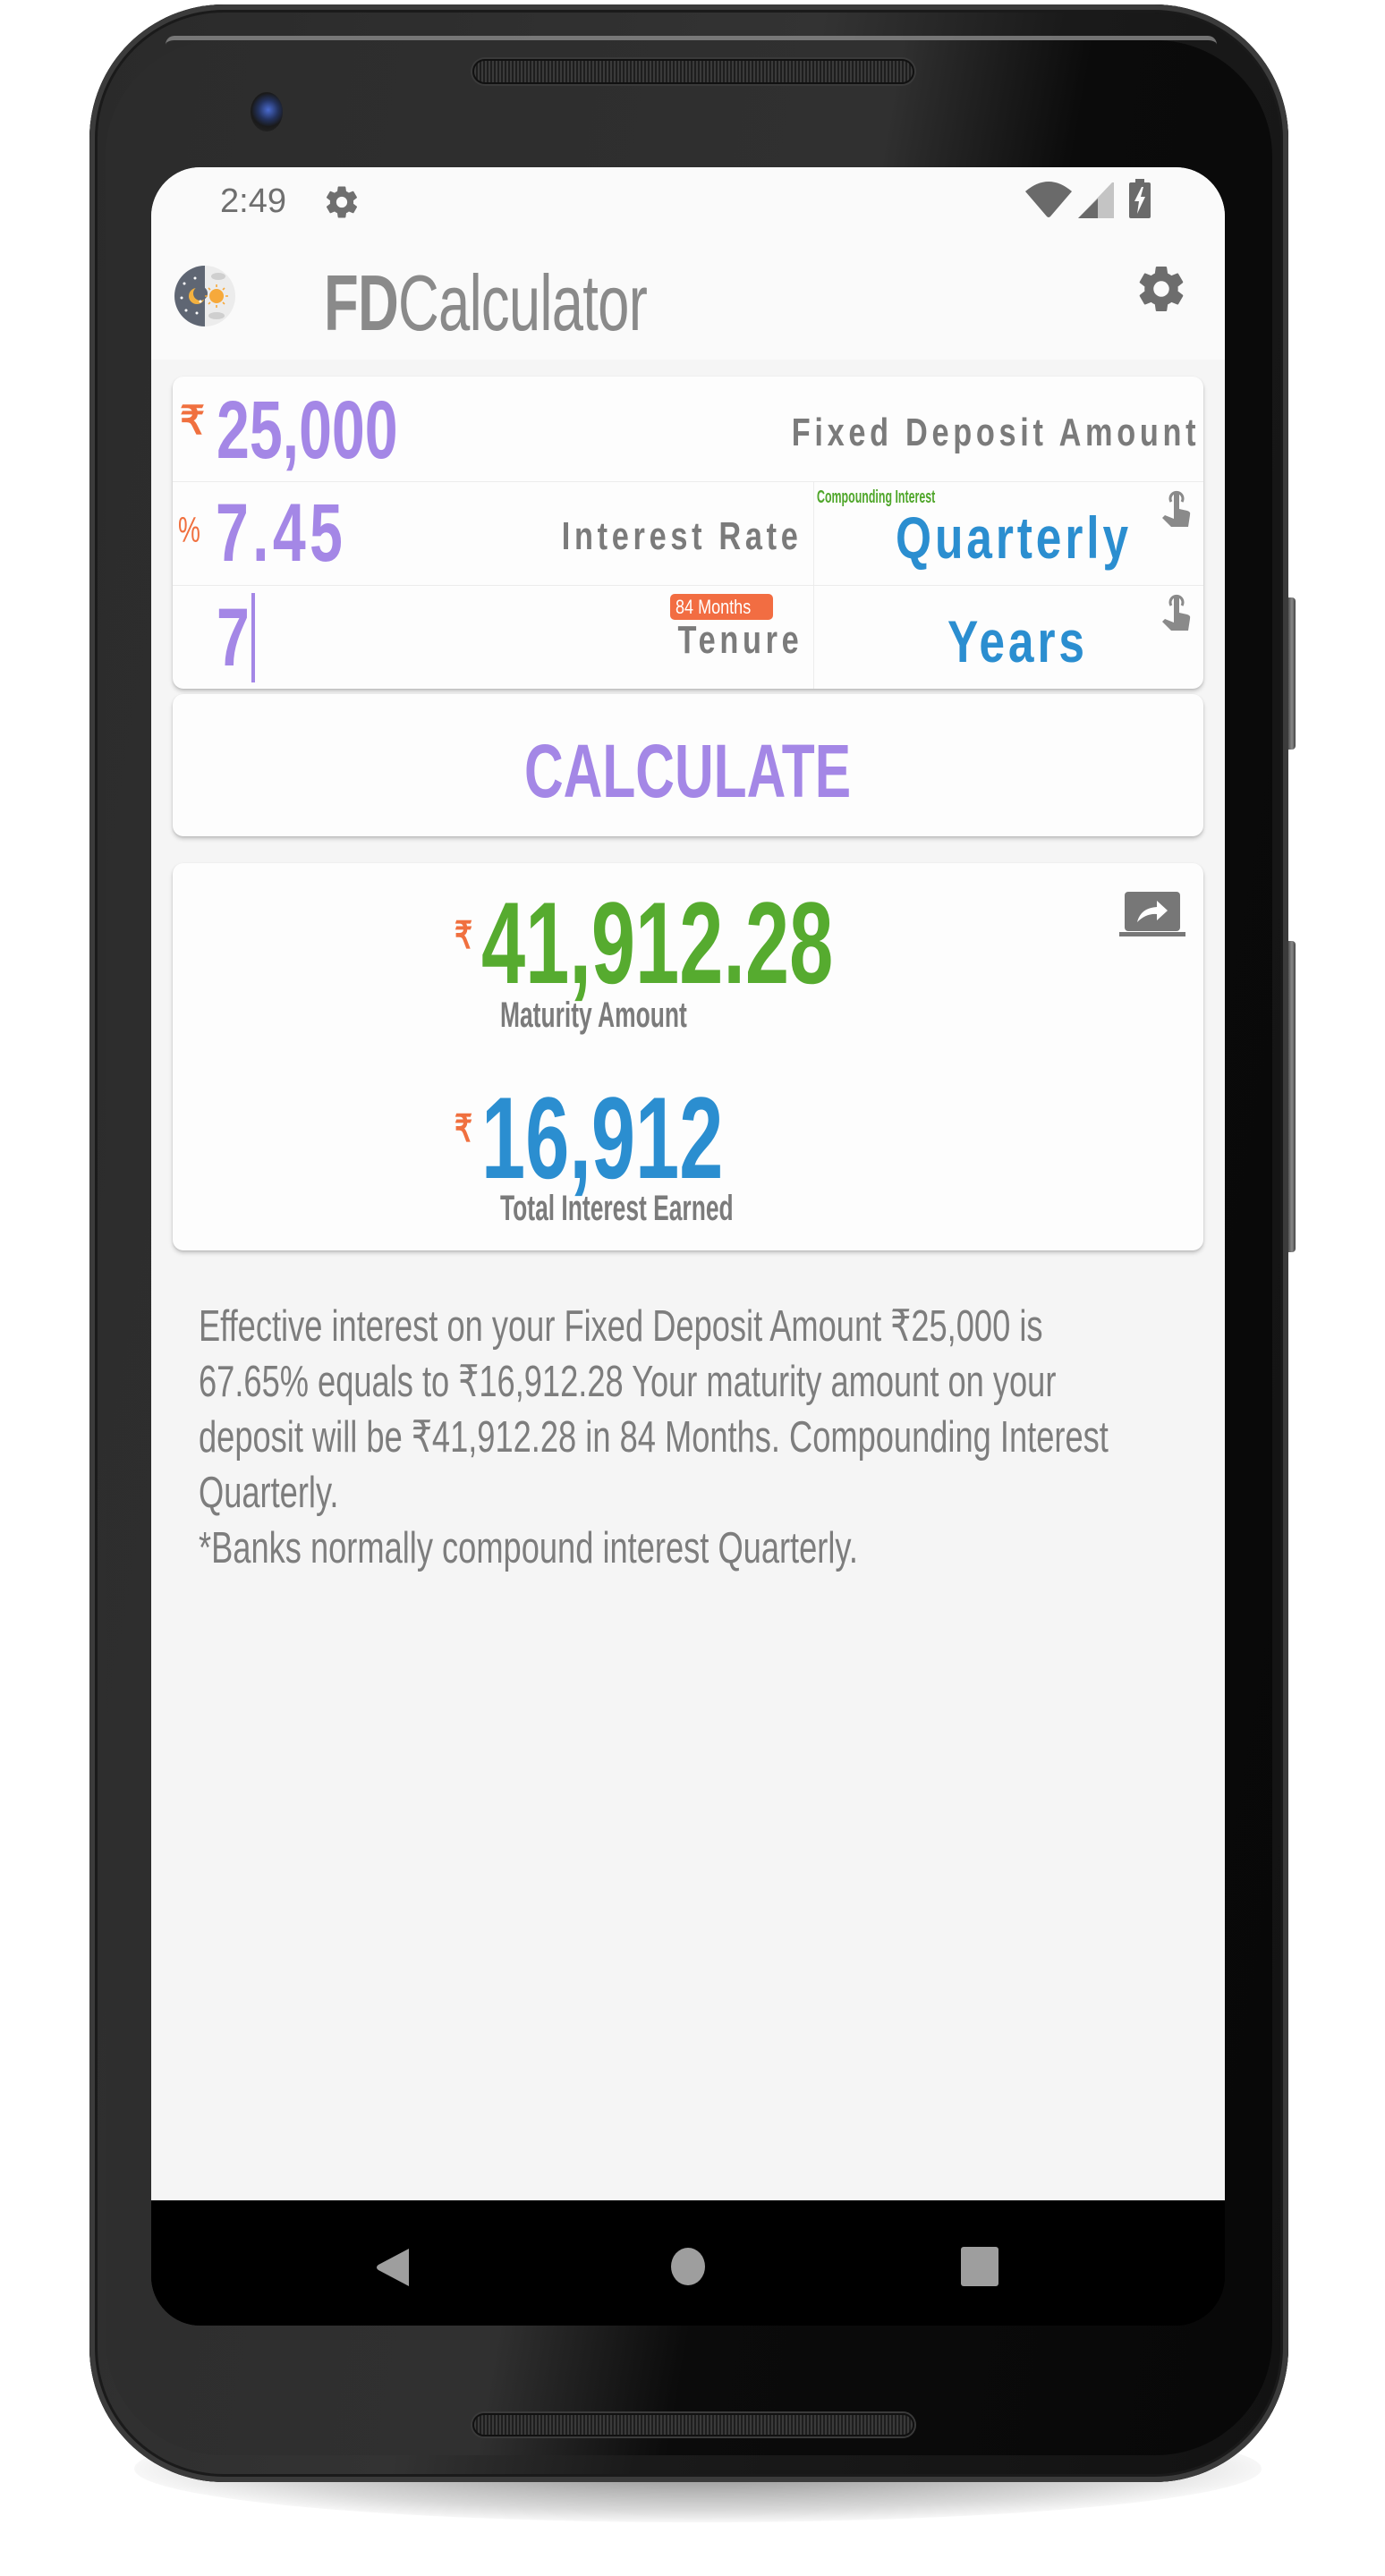 This screenshot has width=1385, height=2576. I want to click on app-bar: FDCalculator, so click(688, 301).